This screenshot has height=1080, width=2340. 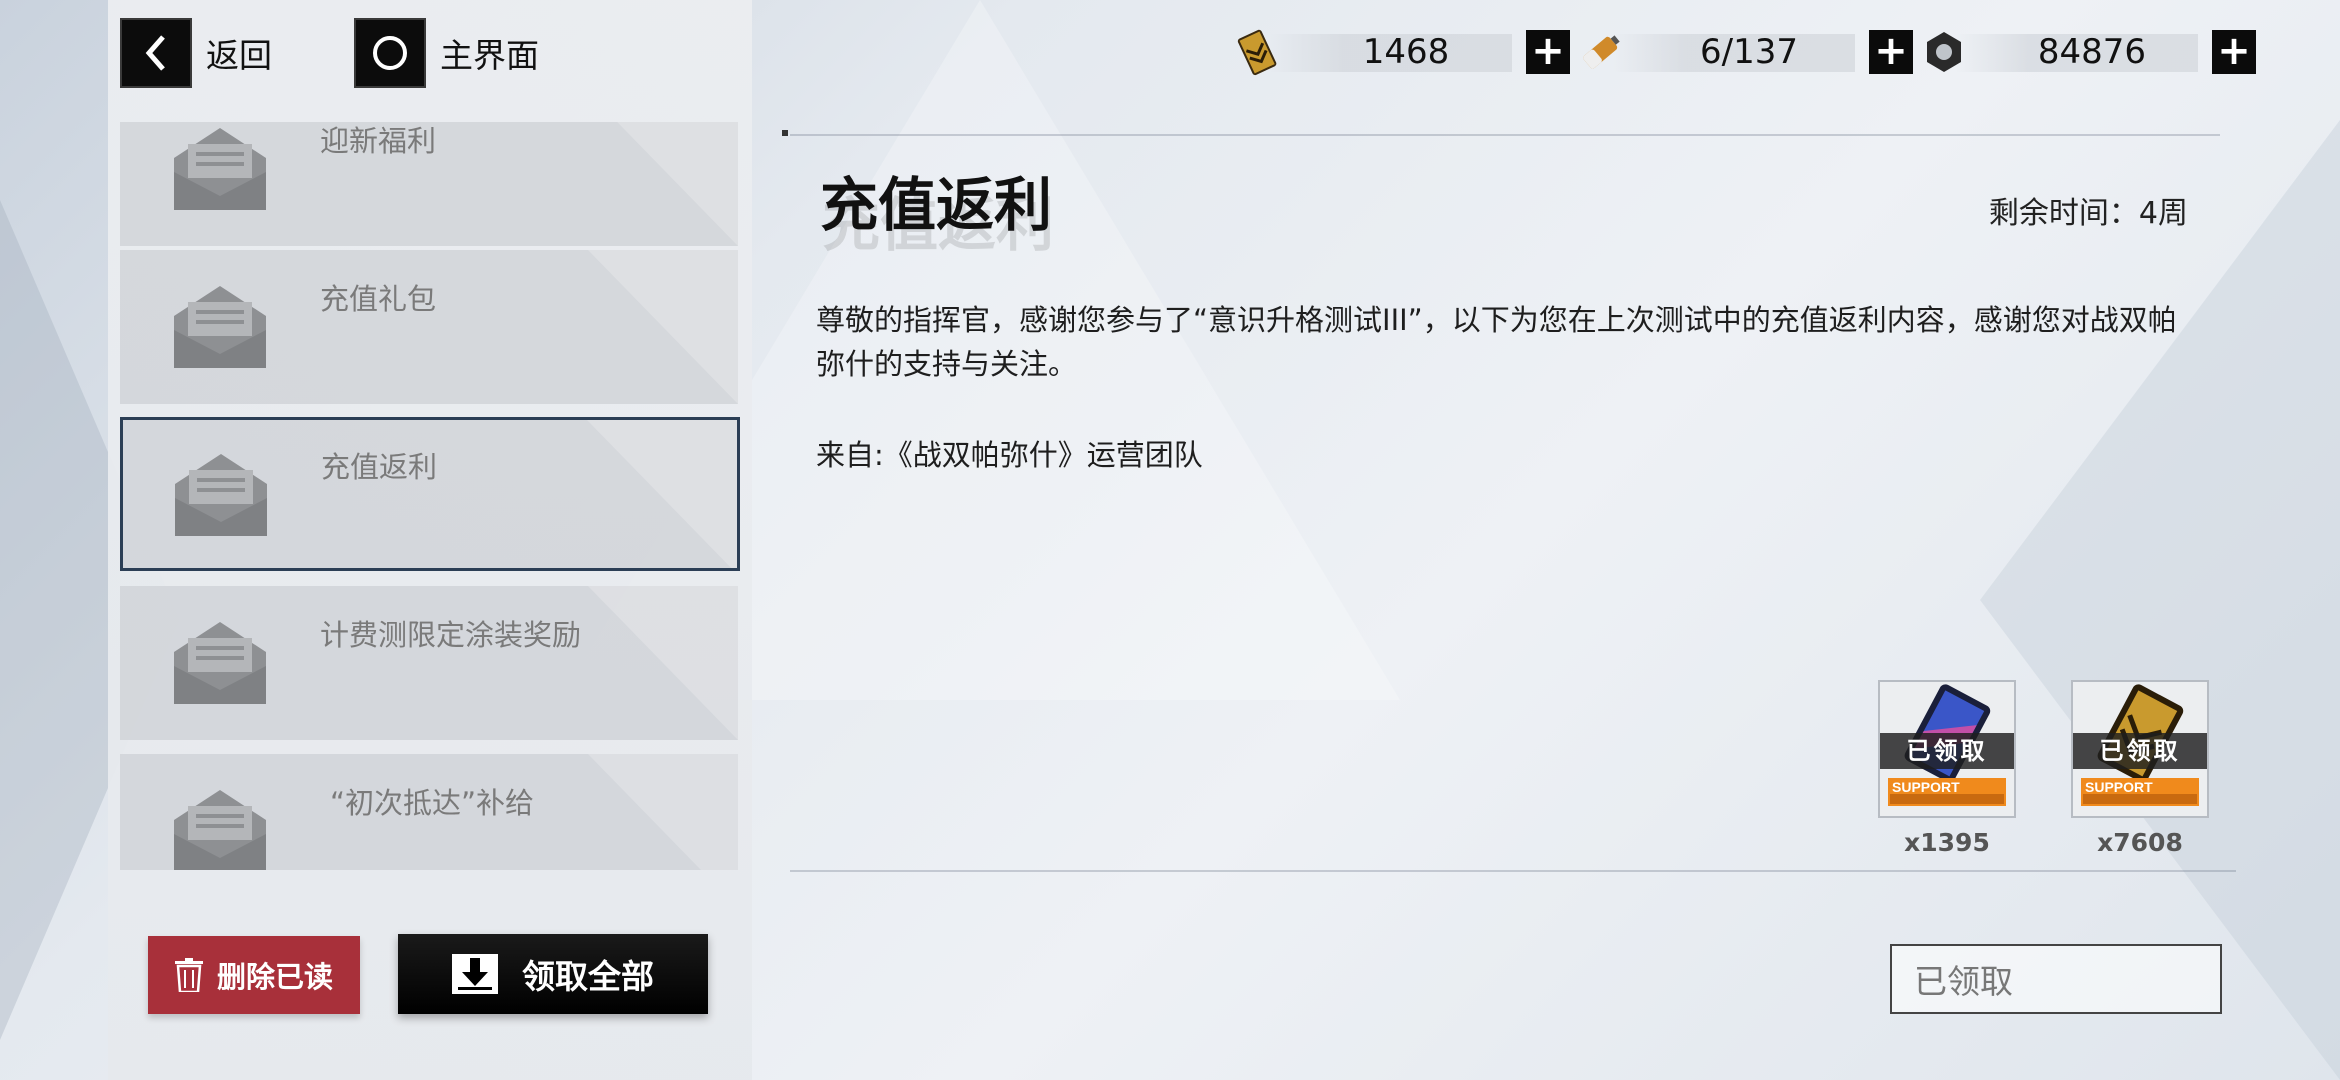 What do you see at coordinates (429, 663) in the screenshot?
I see `mail-item: 计费测限定涂装奖励` at bounding box center [429, 663].